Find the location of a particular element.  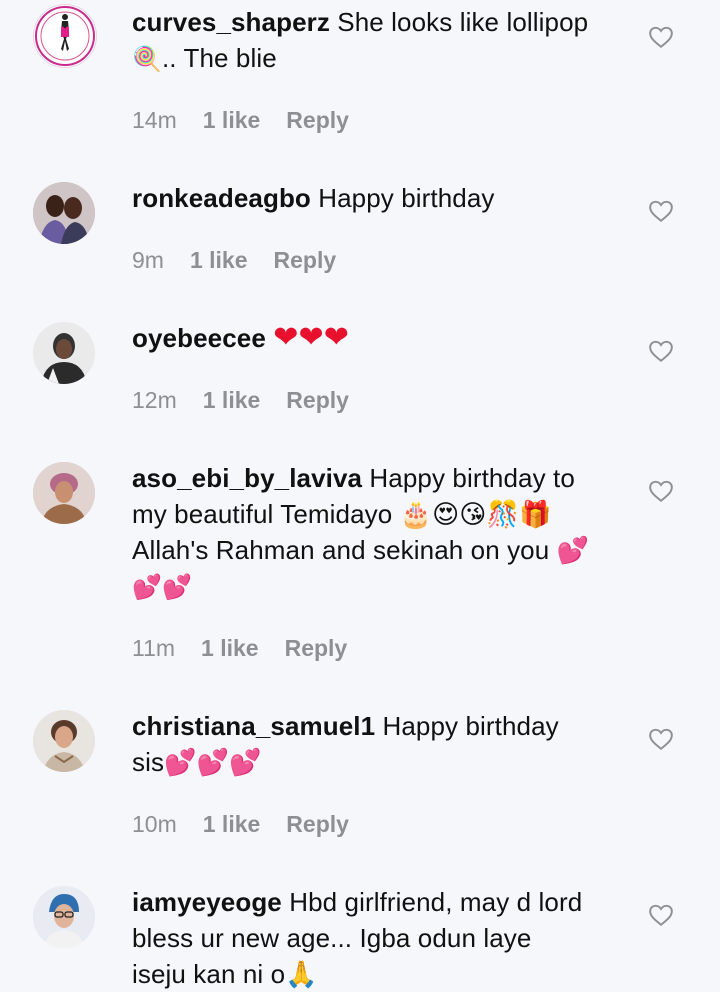

hearts-emoji: 💕💕 is located at coordinates (162, 587).